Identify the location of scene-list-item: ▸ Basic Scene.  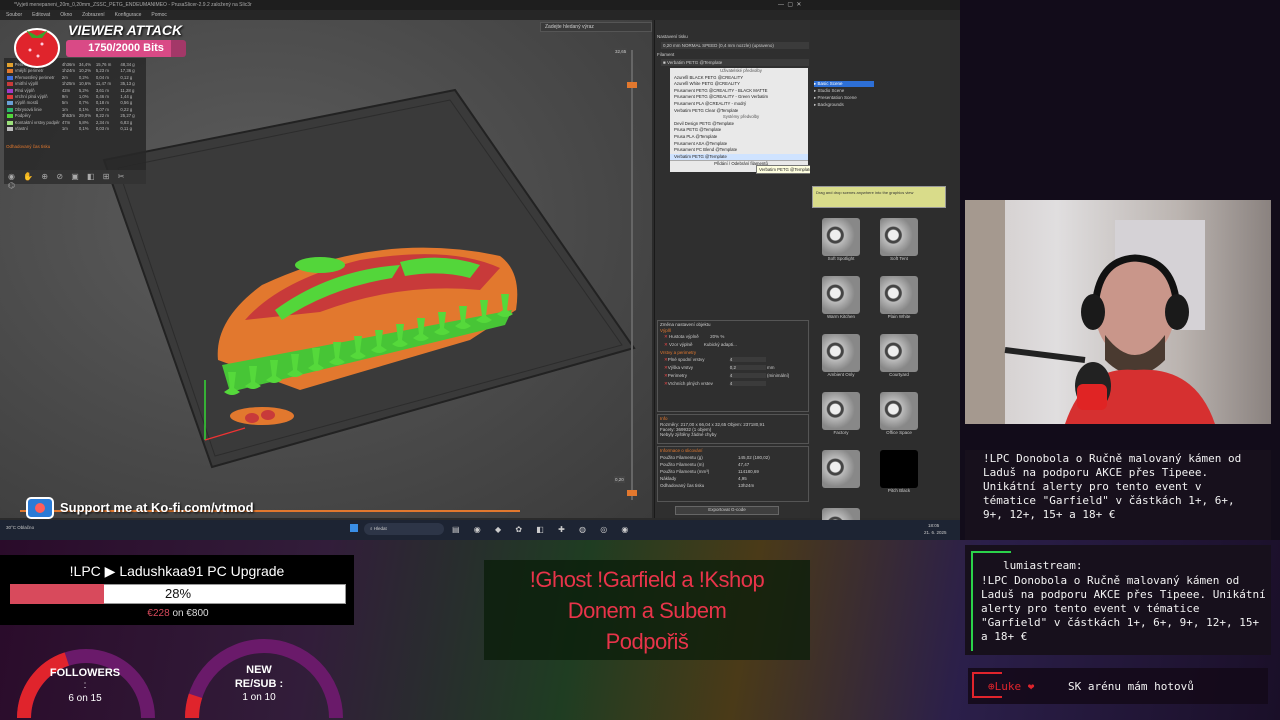
(844, 84).